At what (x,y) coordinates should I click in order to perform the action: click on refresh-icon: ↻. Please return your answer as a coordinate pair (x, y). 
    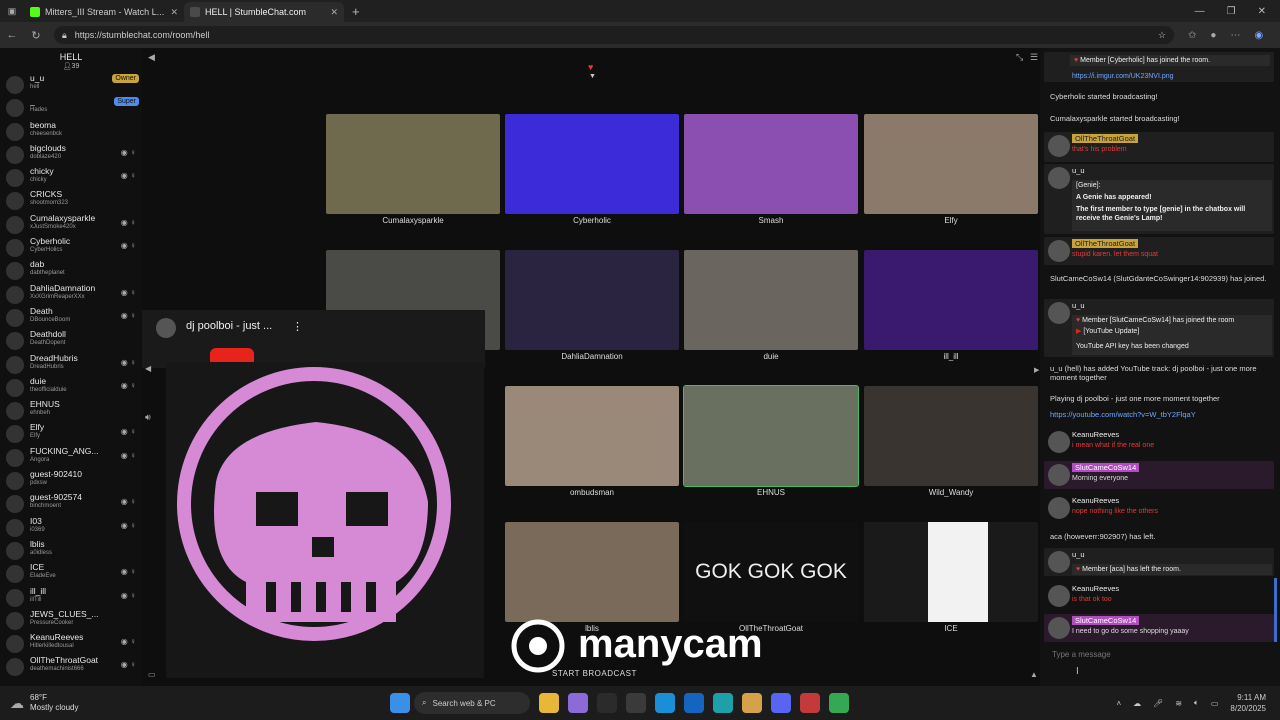
    Looking at the image, I should click on (36, 35).